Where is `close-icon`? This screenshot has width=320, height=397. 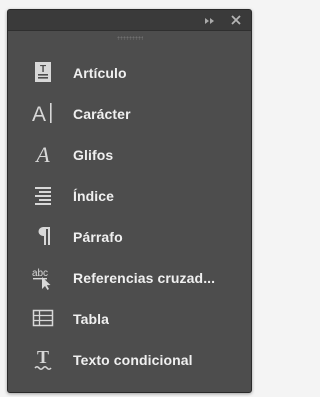
close-icon is located at coordinates (236, 20).